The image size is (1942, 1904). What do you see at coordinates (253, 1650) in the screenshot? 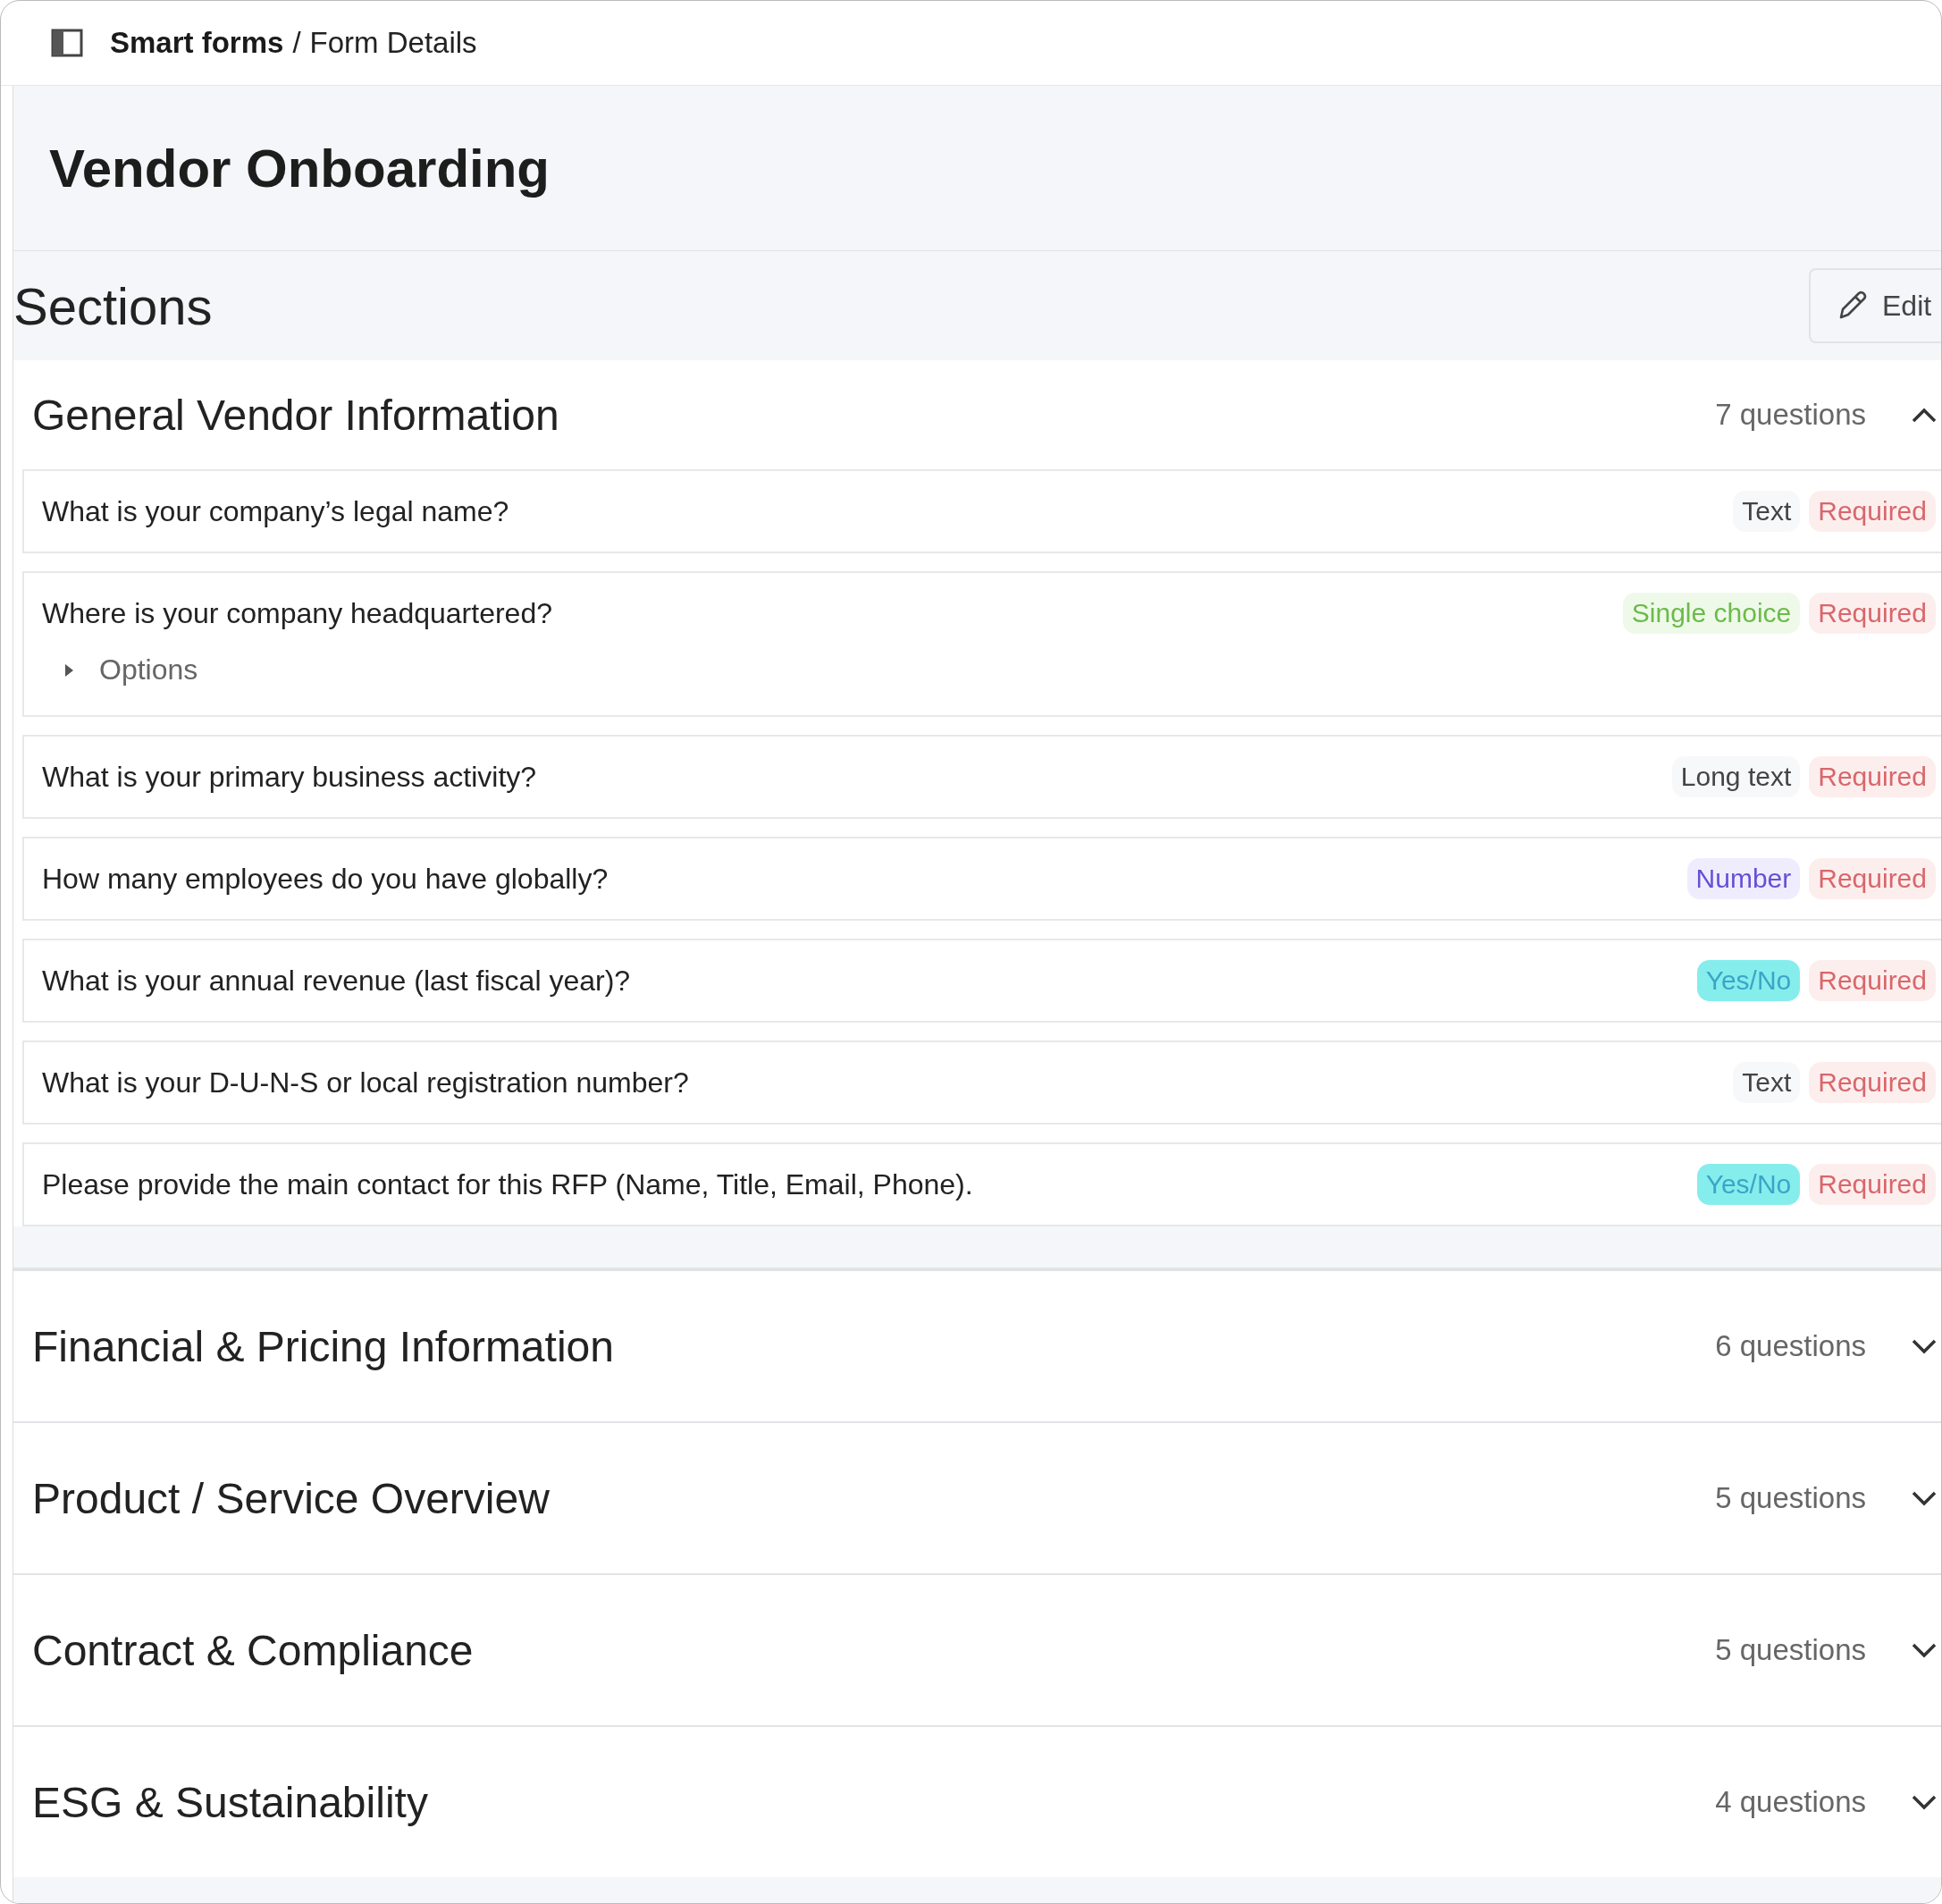
I see `section-title: Contract & Compliance` at bounding box center [253, 1650].